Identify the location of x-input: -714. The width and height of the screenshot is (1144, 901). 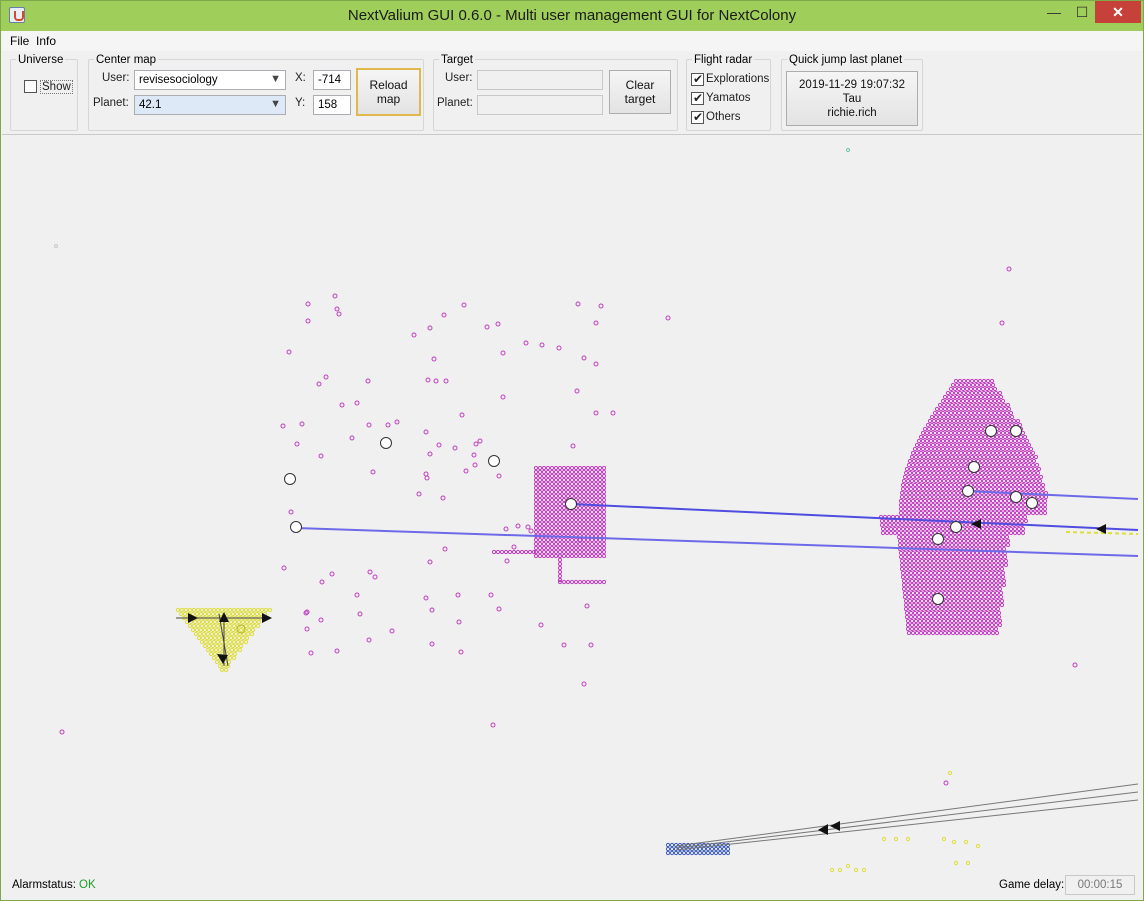
(332, 80).